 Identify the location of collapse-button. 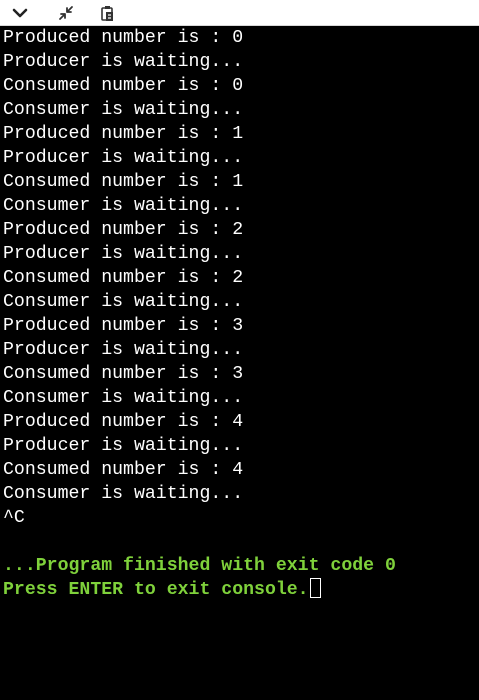
(66, 13).